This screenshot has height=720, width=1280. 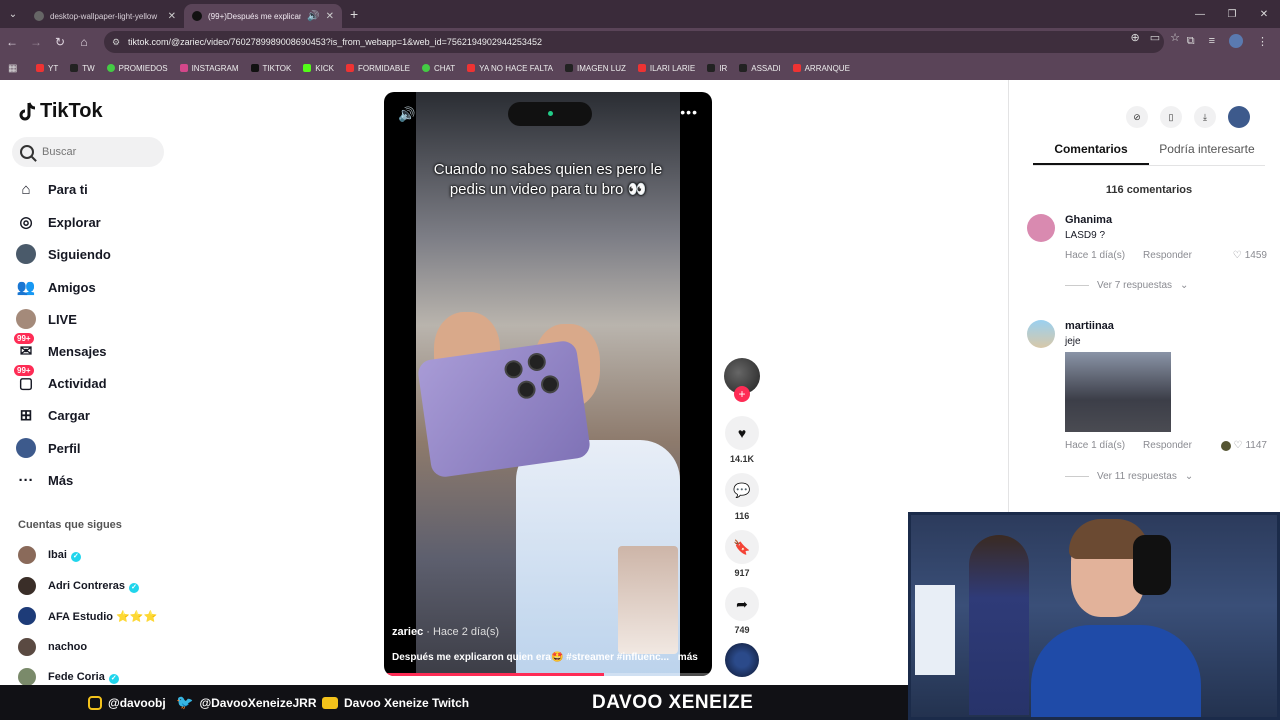 What do you see at coordinates (105, 16) in the screenshot?
I see `tab-wallpaper: desktop-wallpaper-light-yellow ✕` at bounding box center [105, 16].